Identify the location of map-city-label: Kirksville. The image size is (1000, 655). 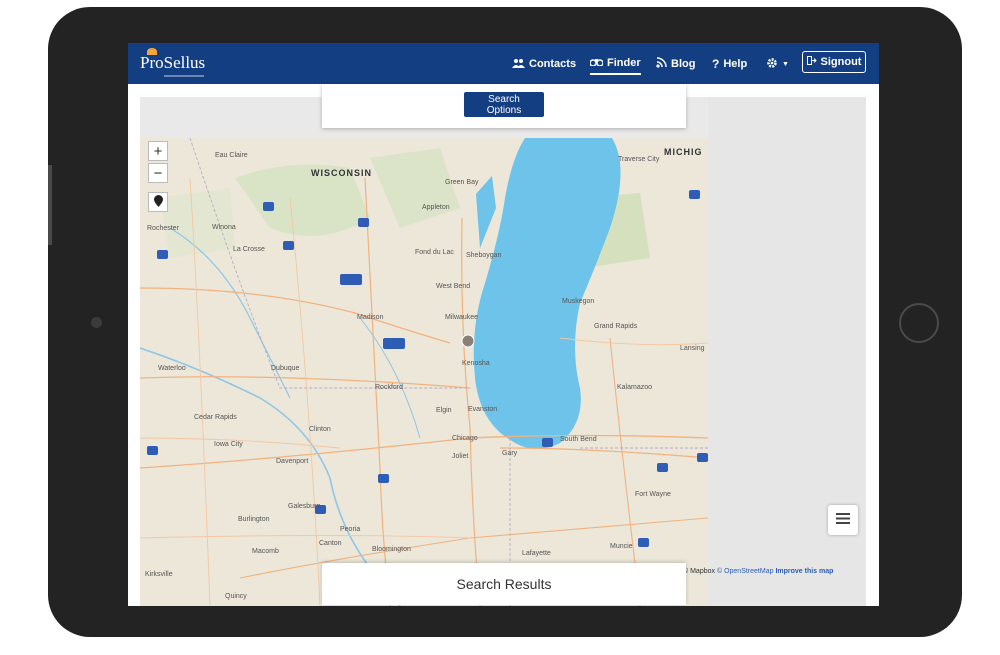
(159, 574).